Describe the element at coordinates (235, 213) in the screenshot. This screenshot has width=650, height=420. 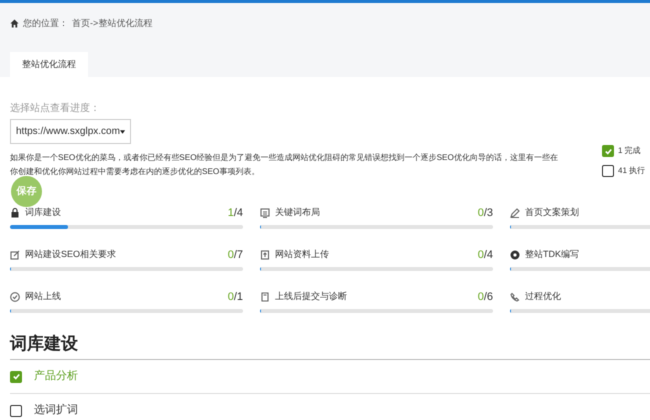
I see `step-count: 1/4` at that location.